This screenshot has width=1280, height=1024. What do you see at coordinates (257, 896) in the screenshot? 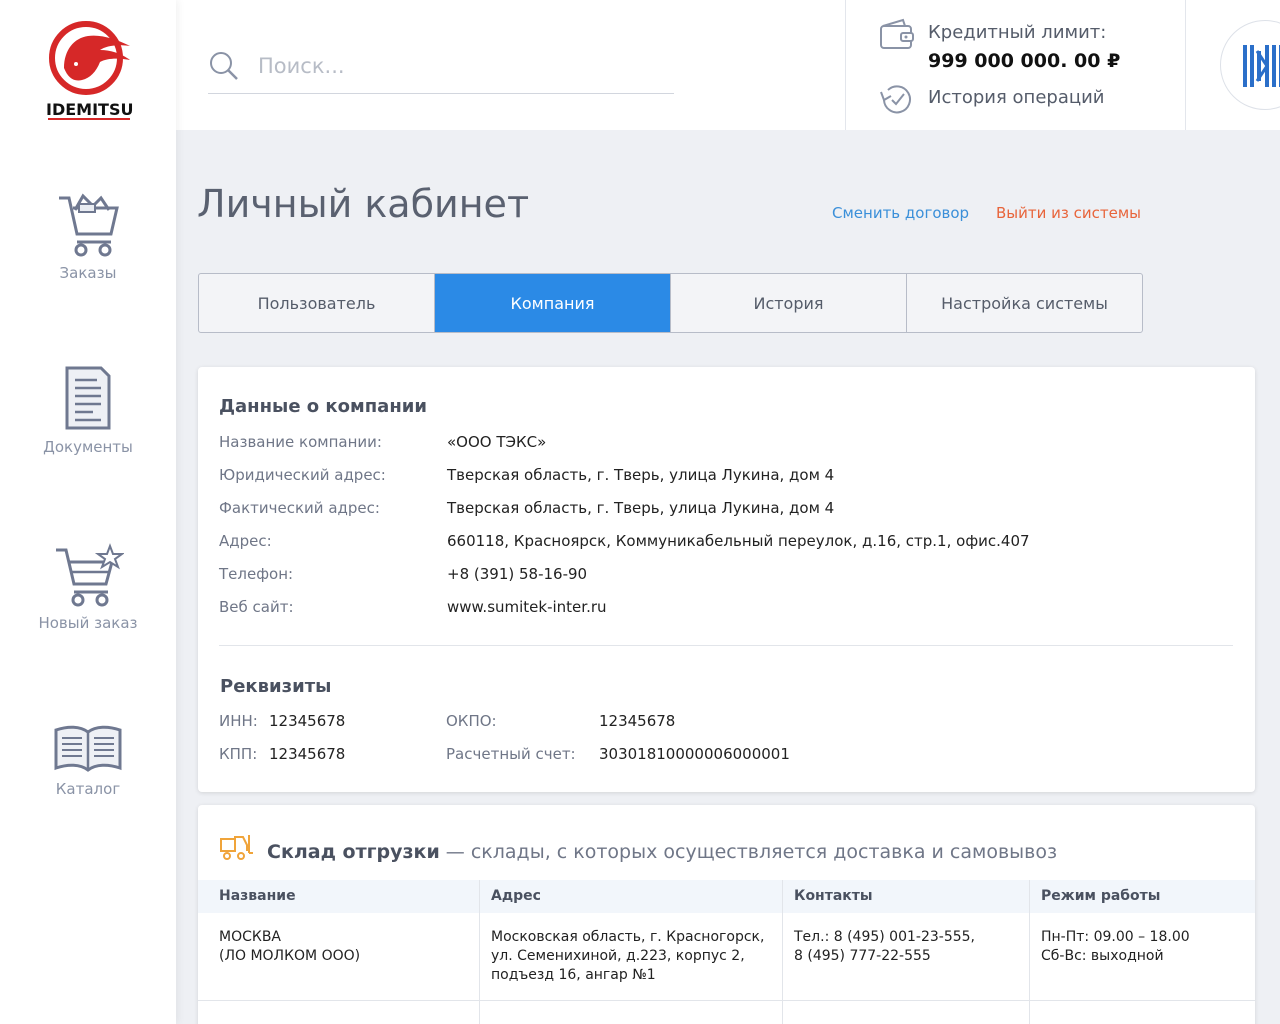
I see `column-header-name: Название` at bounding box center [257, 896].